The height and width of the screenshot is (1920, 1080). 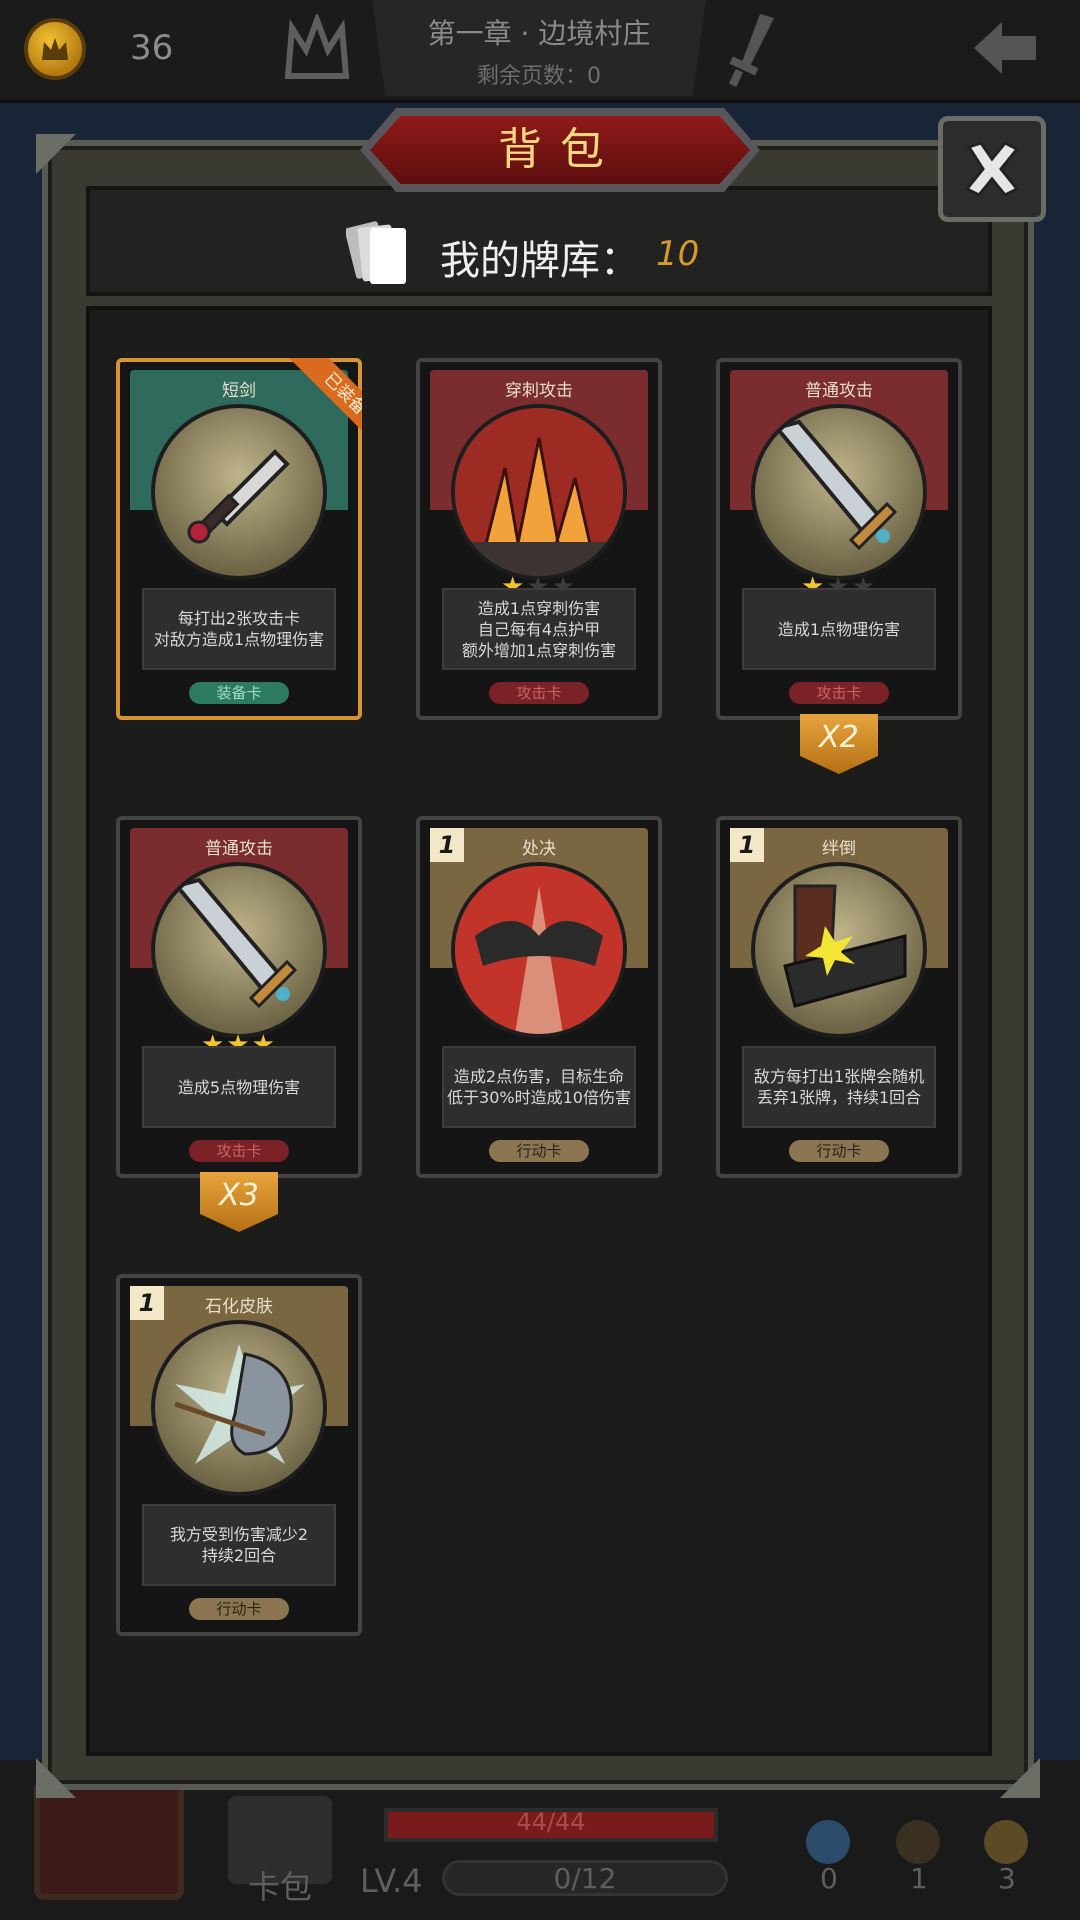 I want to click on chapter-title: 第一章 · 边境村庄, so click(x=539, y=33).